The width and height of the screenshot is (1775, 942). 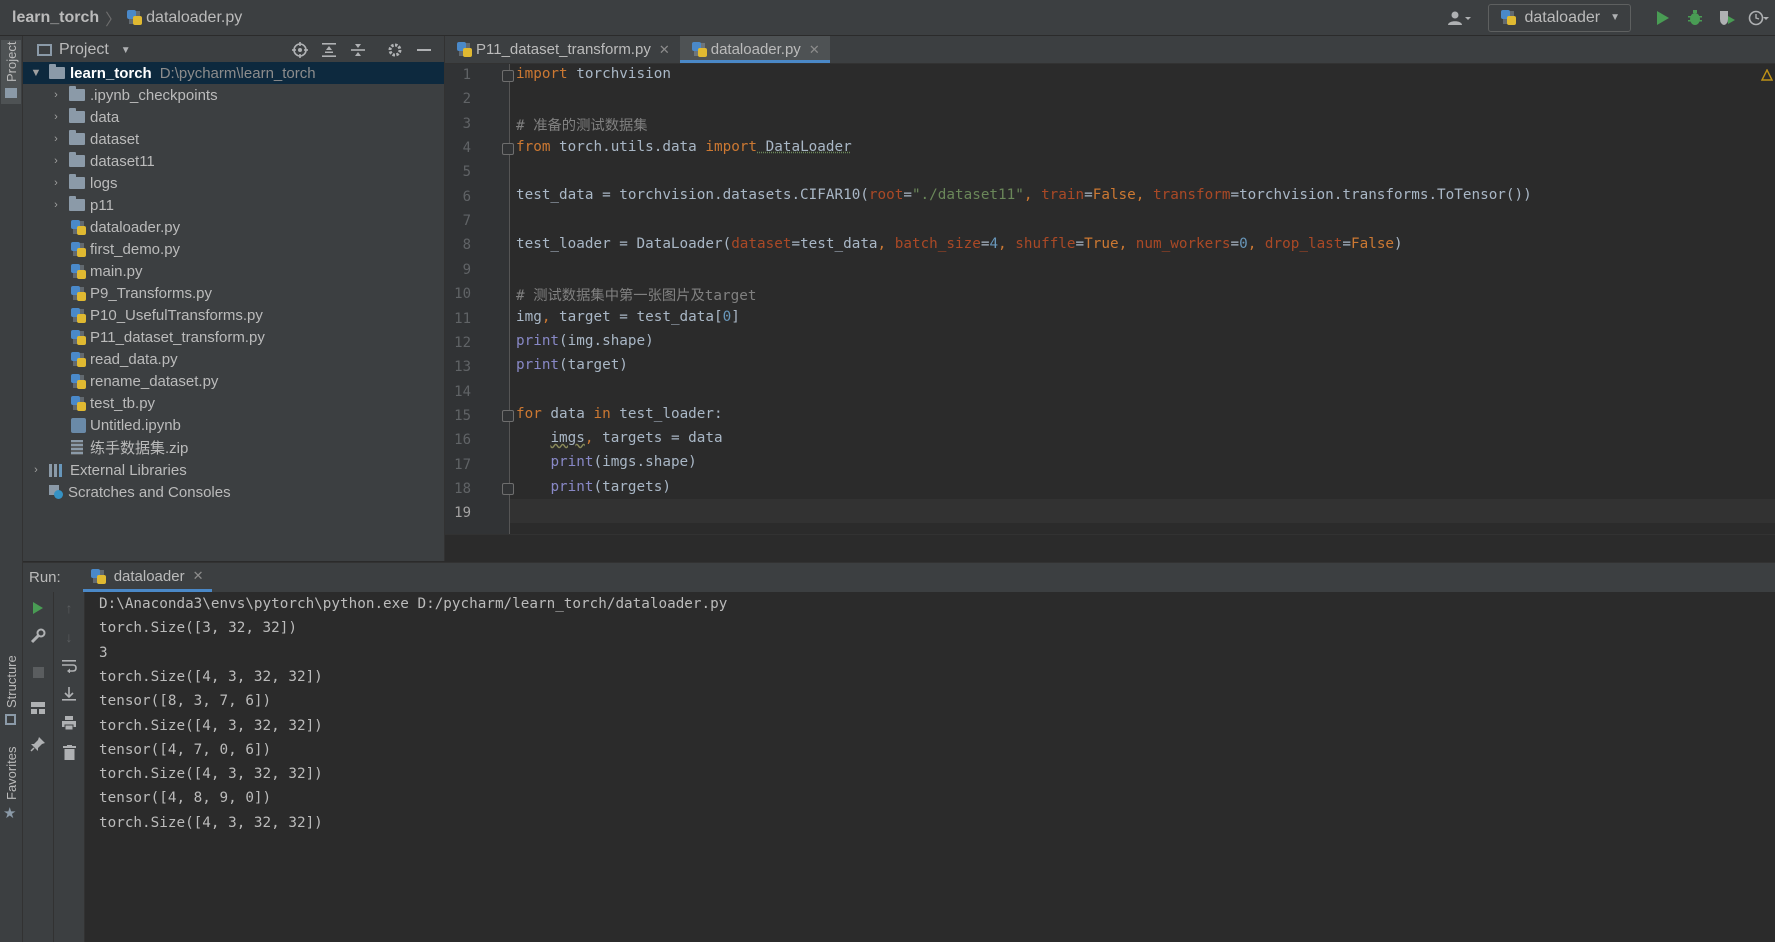 What do you see at coordinates (582, 126) in the screenshot?
I see `code-line-3: # 准备的测试数据集` at bounding box center [582, 126].